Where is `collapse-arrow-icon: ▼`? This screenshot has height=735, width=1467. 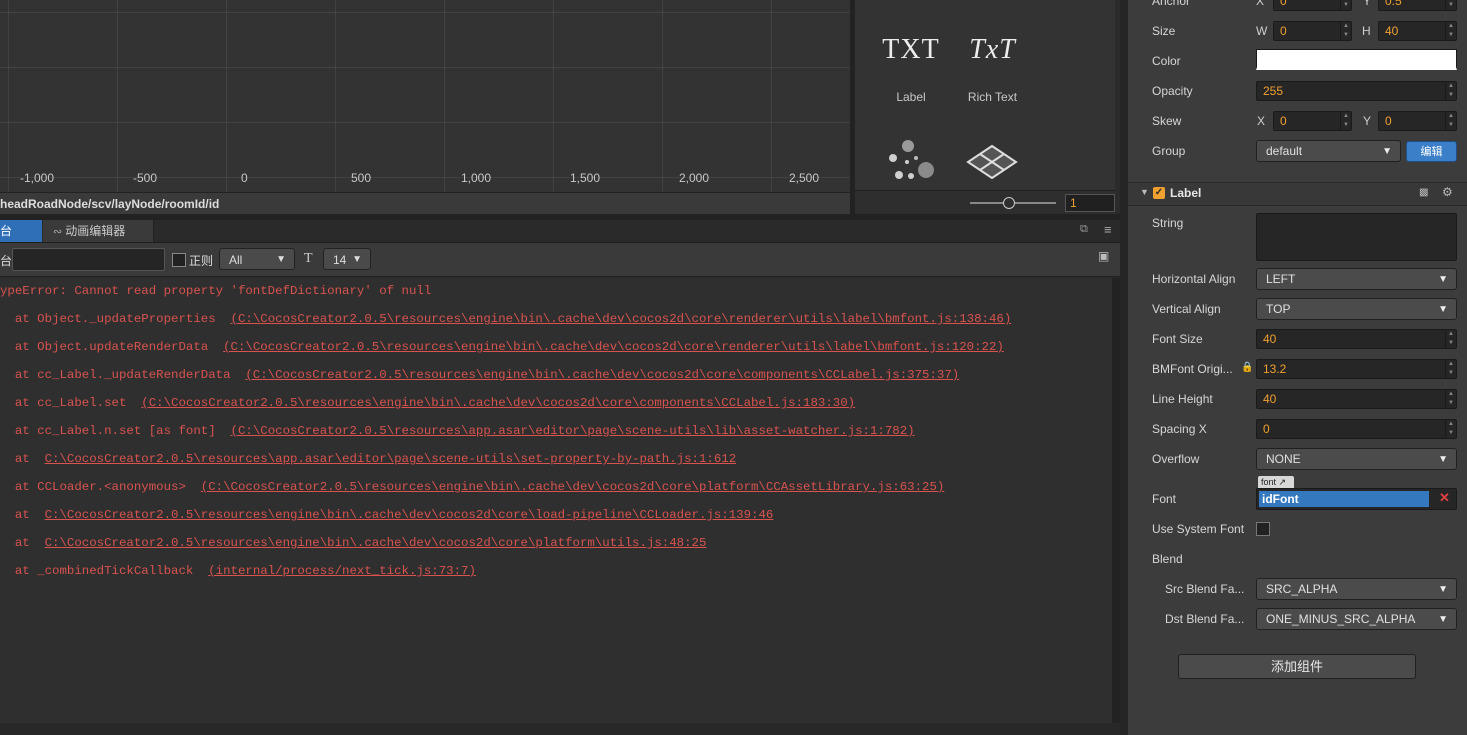 collapse-arrow-icon: ▼ is located at coordinates (1144, 192).